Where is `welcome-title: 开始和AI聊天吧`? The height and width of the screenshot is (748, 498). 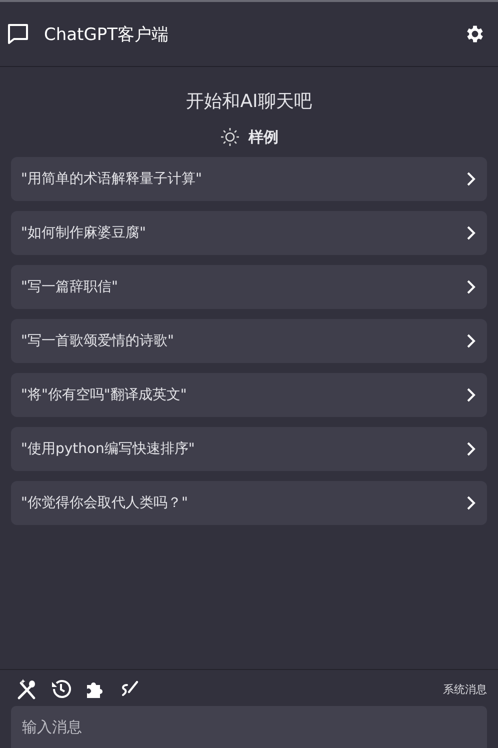 welcome-title: 开始和AI聊天吧 is located at coordinates (249, 101).